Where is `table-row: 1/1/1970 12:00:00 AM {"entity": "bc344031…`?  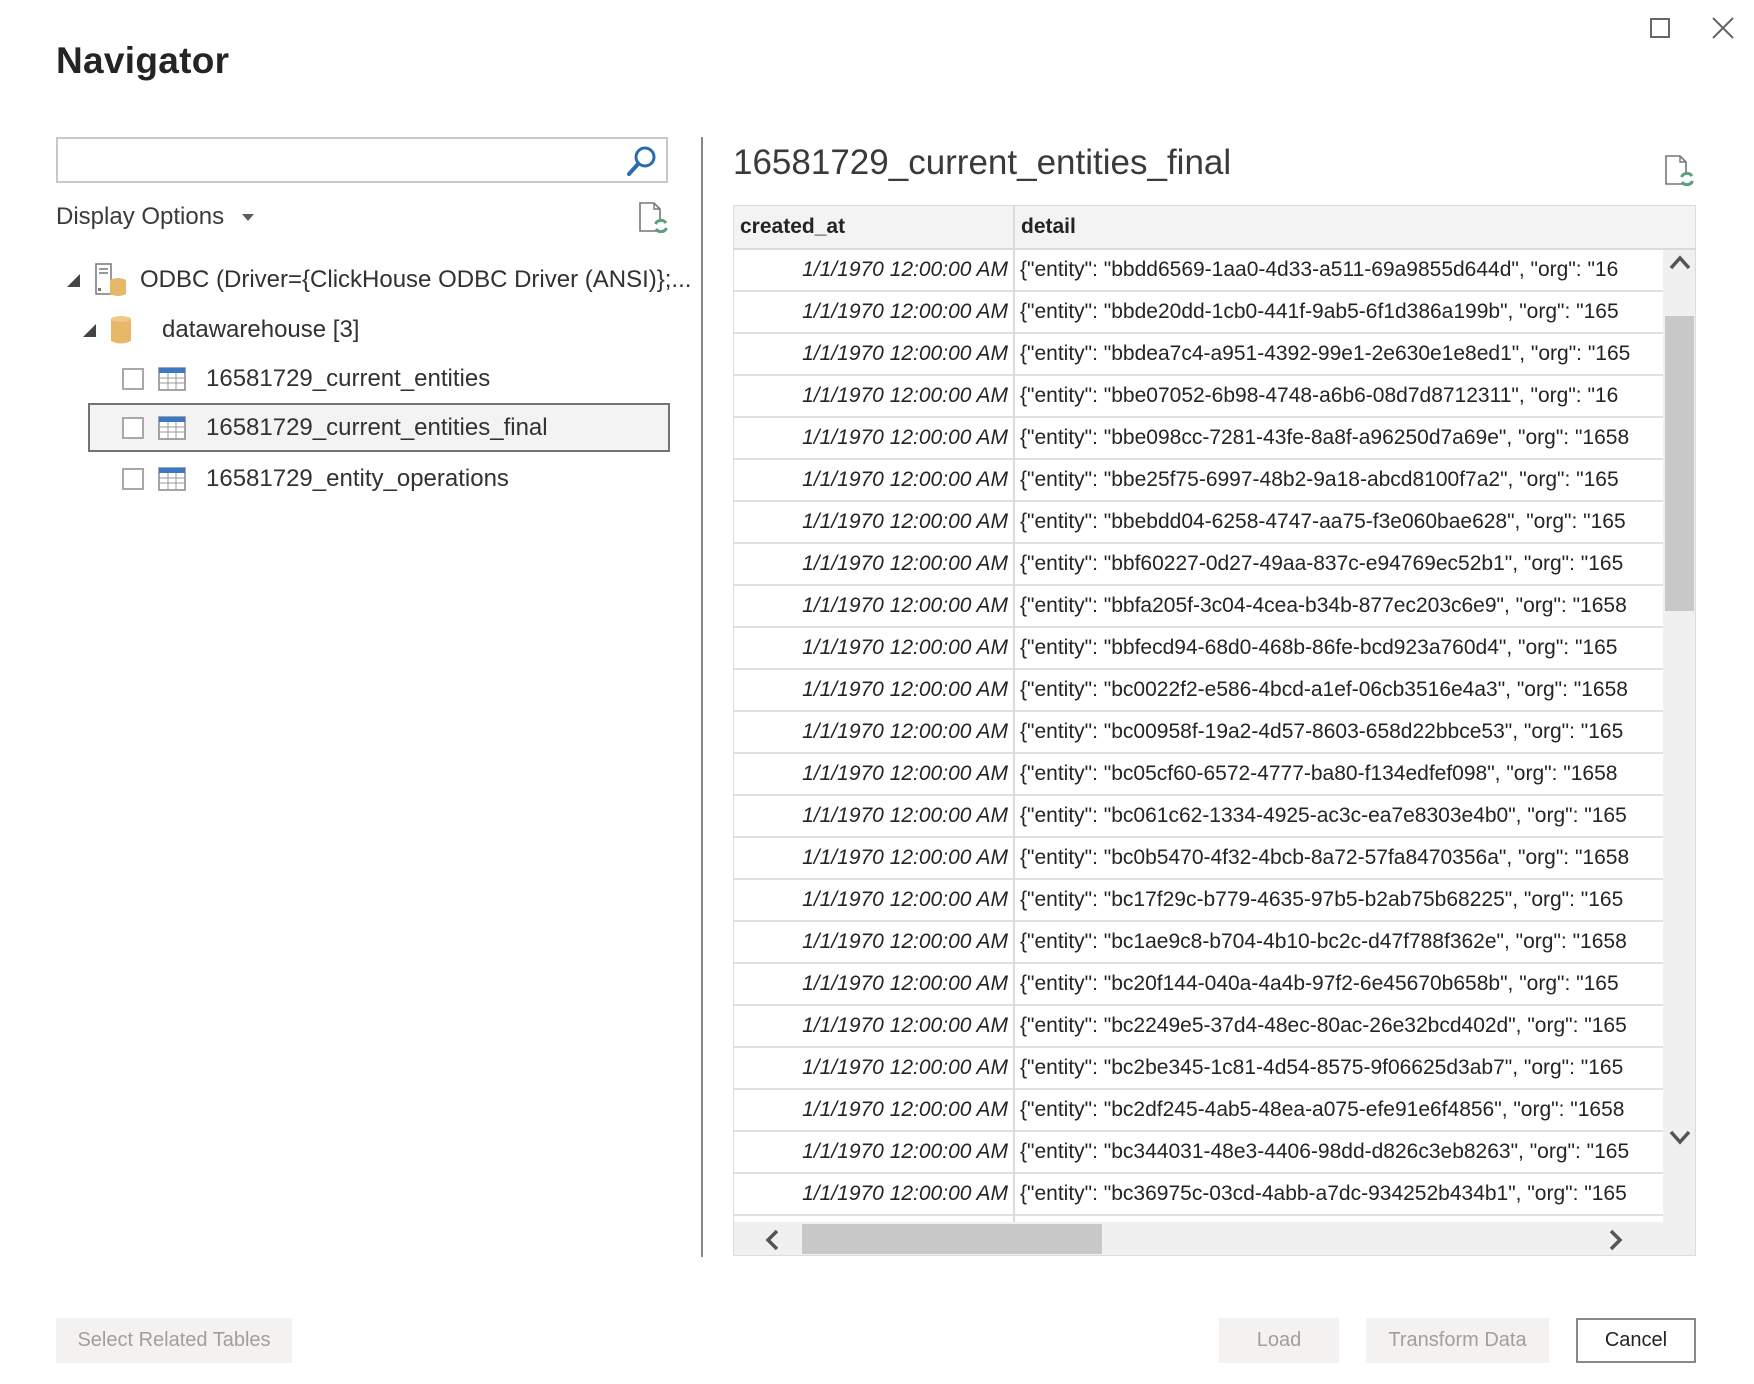
table-row: 1/1/1970 12:00:00 AM {"entity": "bc344031… is located at coordinates (1198, 1153).